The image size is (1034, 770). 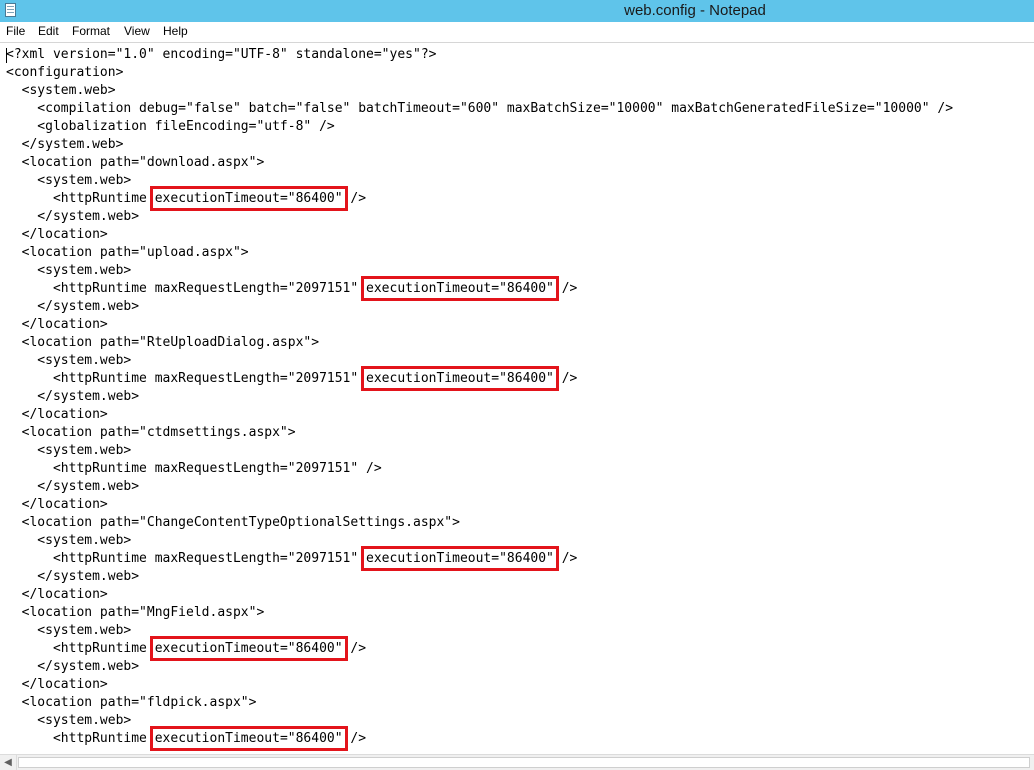 I want to click on text-caret, so click(x=6, y=55).